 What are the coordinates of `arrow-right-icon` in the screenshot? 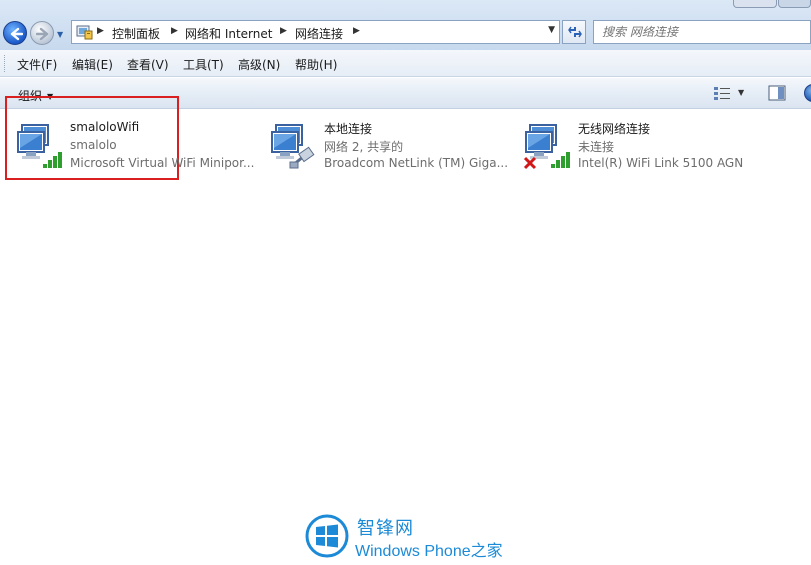 It's located at (42, 34).